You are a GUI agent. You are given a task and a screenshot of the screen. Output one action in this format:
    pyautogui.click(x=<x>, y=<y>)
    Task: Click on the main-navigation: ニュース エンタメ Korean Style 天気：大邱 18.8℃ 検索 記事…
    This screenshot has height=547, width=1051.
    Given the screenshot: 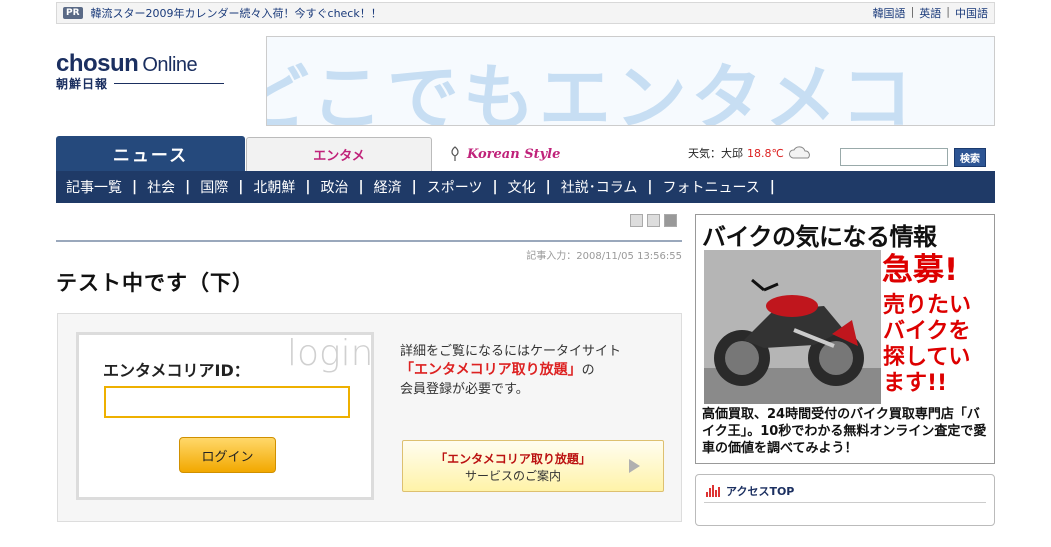 What is the action you would take?
    pyautogui.click(x=525, y=169)
    